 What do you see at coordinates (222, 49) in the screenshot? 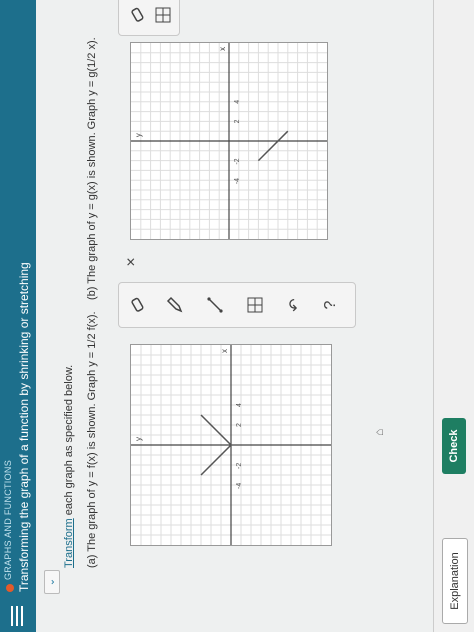
I see `x-axis-label-b: x` at bounding box center [222, 49].